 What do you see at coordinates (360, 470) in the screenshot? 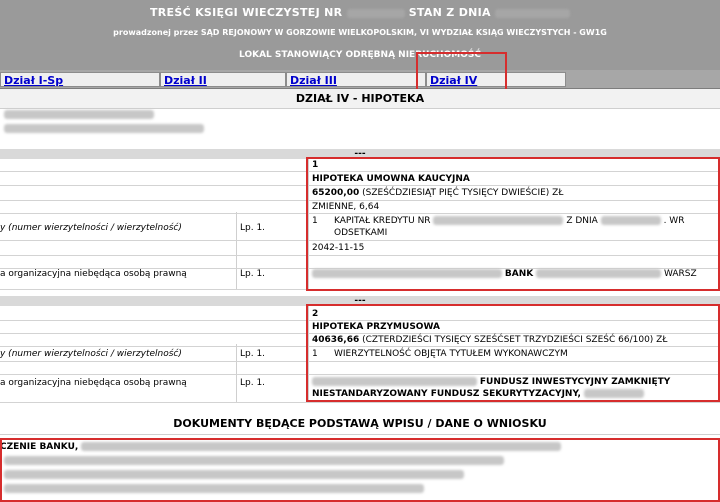
I see `highlight-documents` at bounding box center [360, 470].